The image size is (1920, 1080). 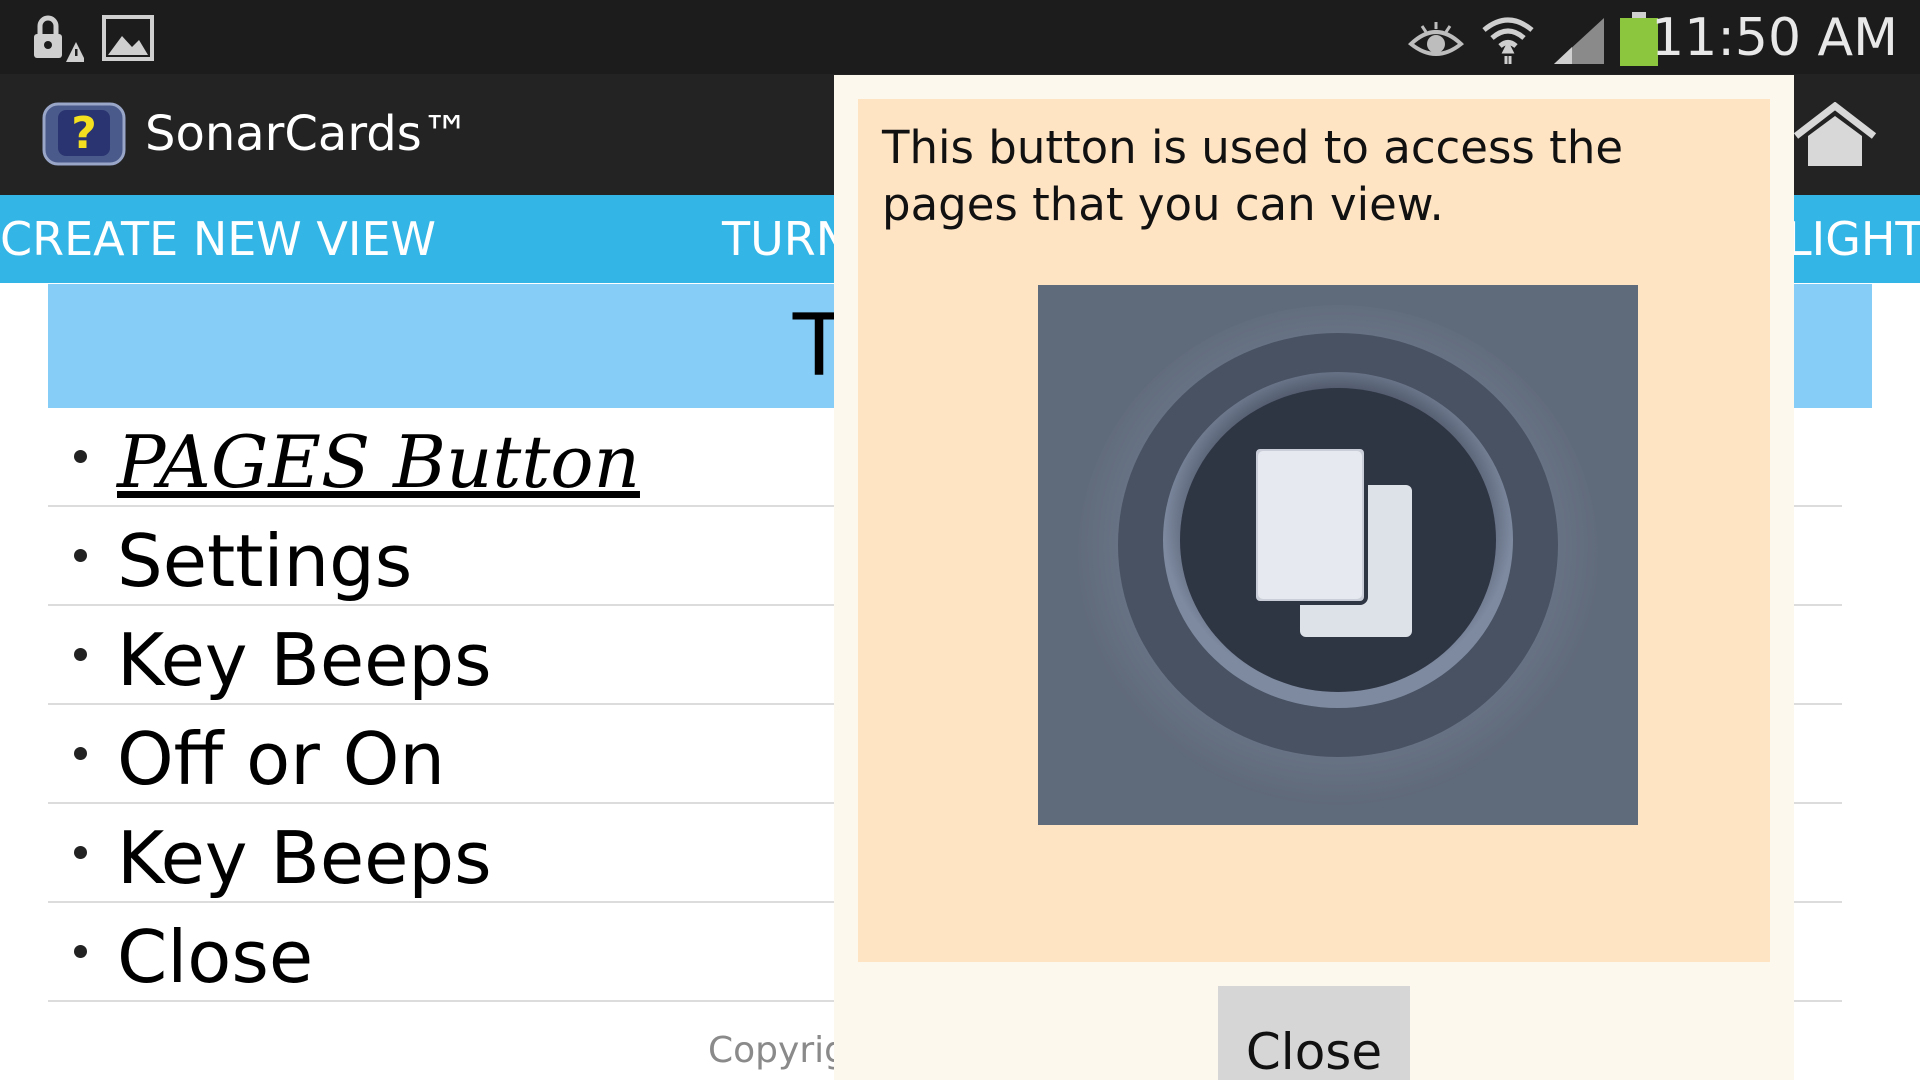 What do you see at coordinates (1508, 40) in the screenshot?
I see `wifi-icon` at bounding box center [1508, 40].